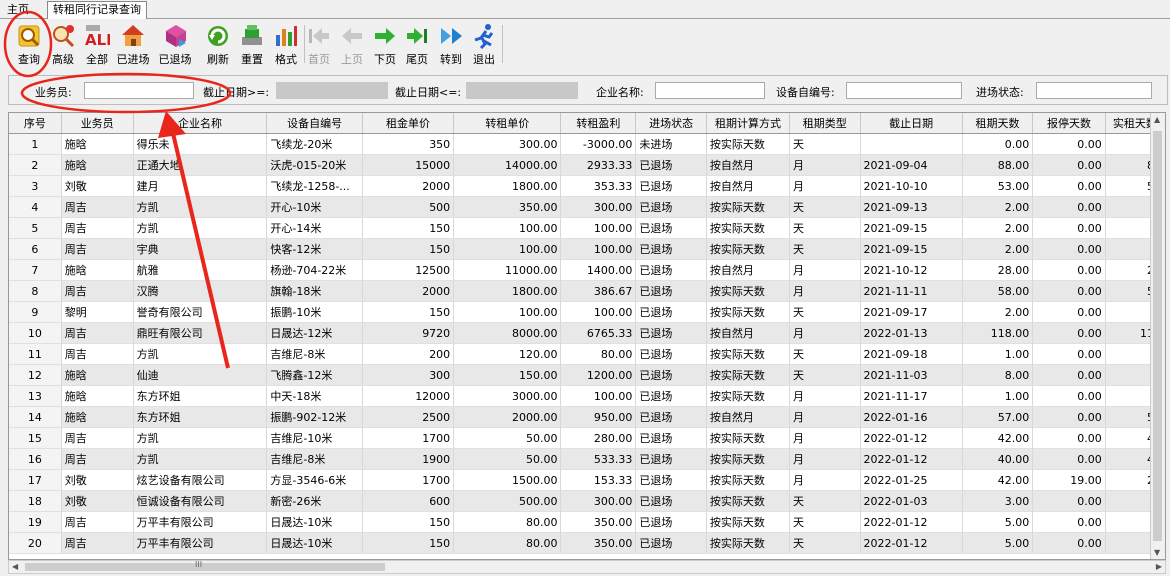 This screenshot has height=576, width=1170. What do you see at coordinates (484, 45) in the screenshot?
I see `toolbar-button-exit-runner: 退出` at bounding box center [484, 45].